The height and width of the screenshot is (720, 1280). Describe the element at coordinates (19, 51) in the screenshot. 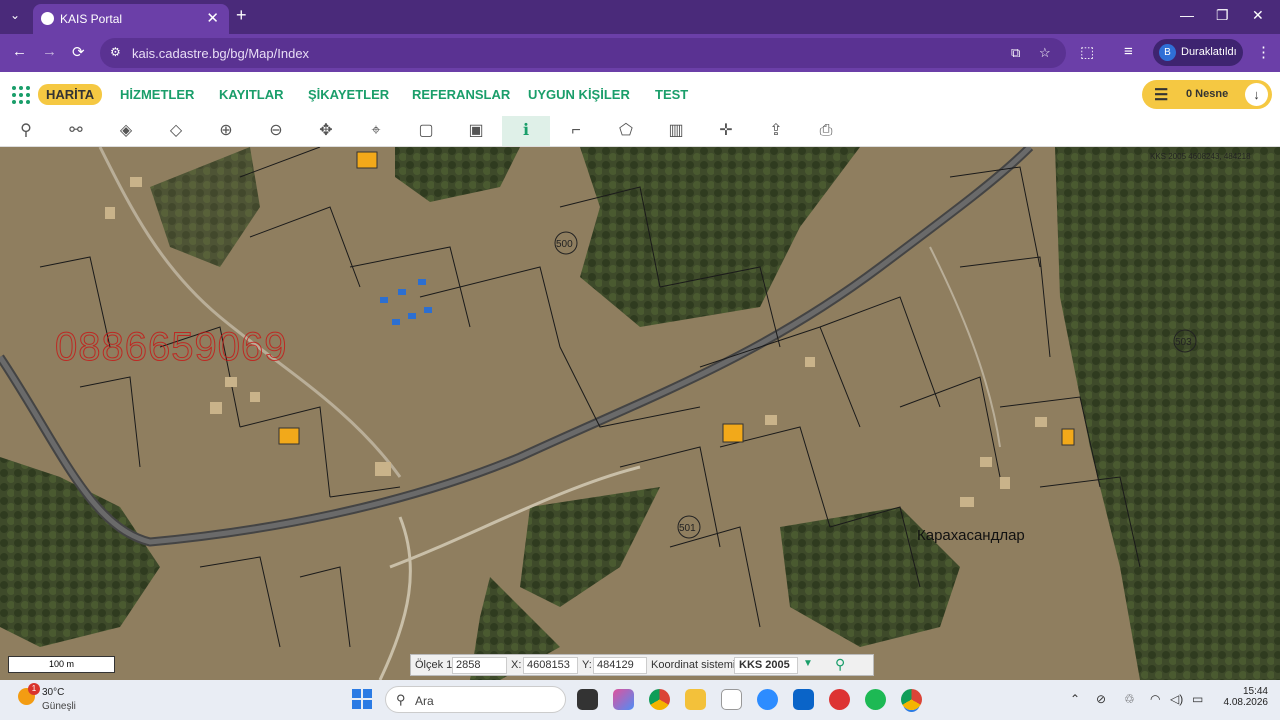

I see `back-icon: ←` at that location.